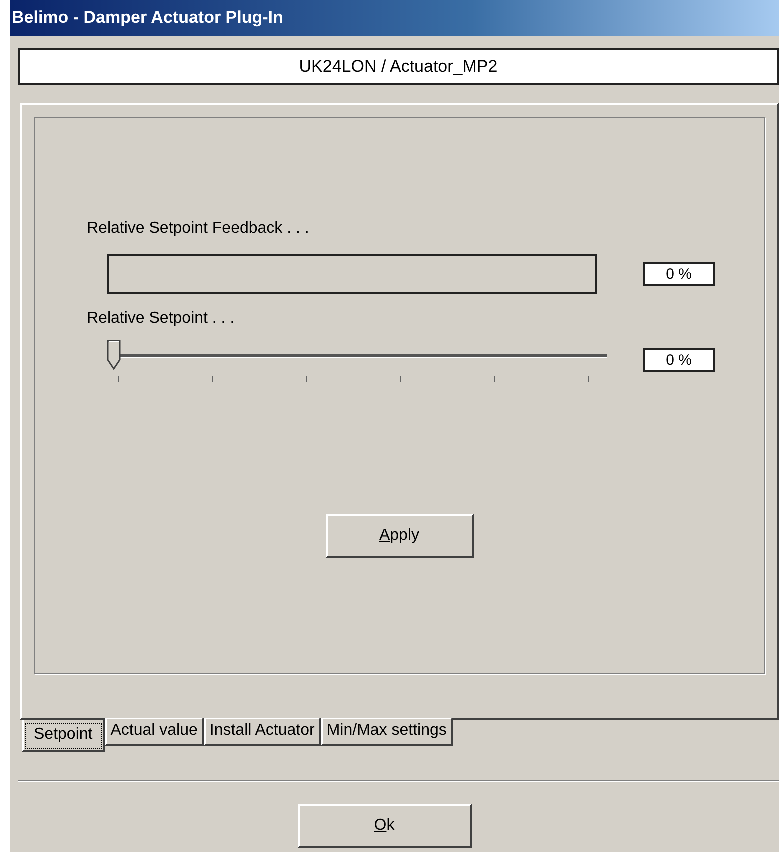 Image resolution: width=779 pixels, height=852 pixels. What do you see at coordinates (161, 319) in the screenshot?
I see `setpoint-label: Relative Setpoint . . .` at bounding box center [161, 319].